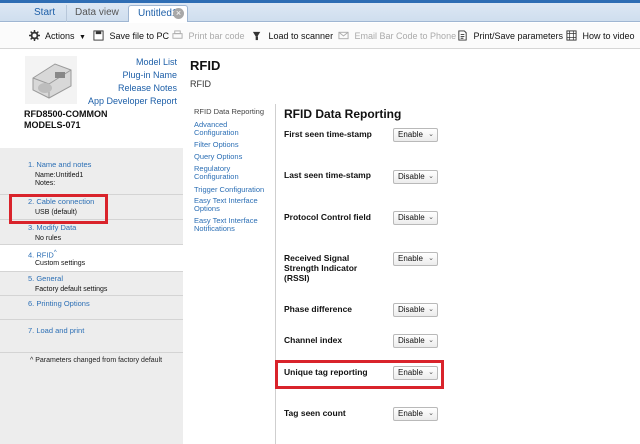  I want to click on last-seen-timestamp-select: Disable ⌄, so click(415, 177).